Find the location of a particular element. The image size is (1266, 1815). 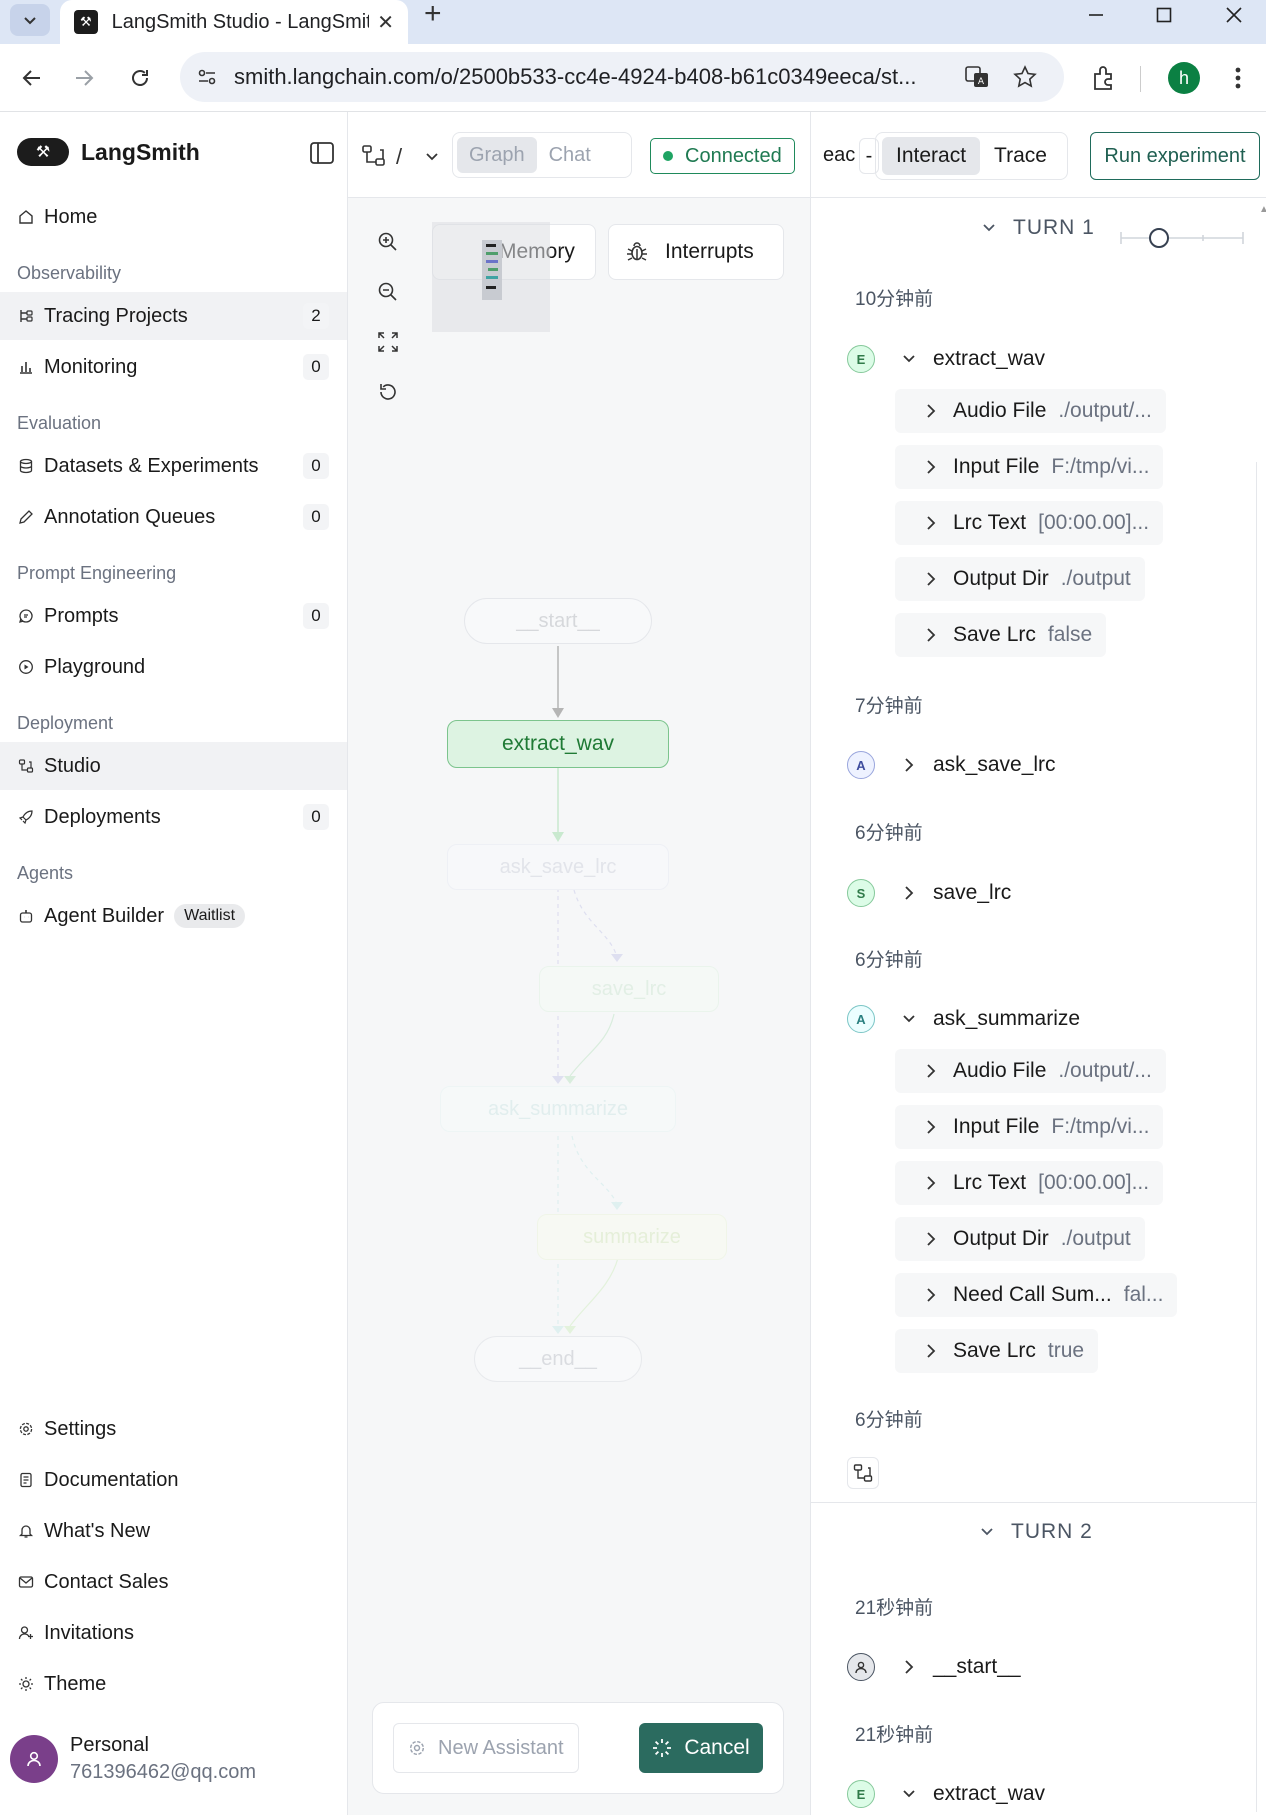

minimize-icon is located at coordinates (1096, 15).